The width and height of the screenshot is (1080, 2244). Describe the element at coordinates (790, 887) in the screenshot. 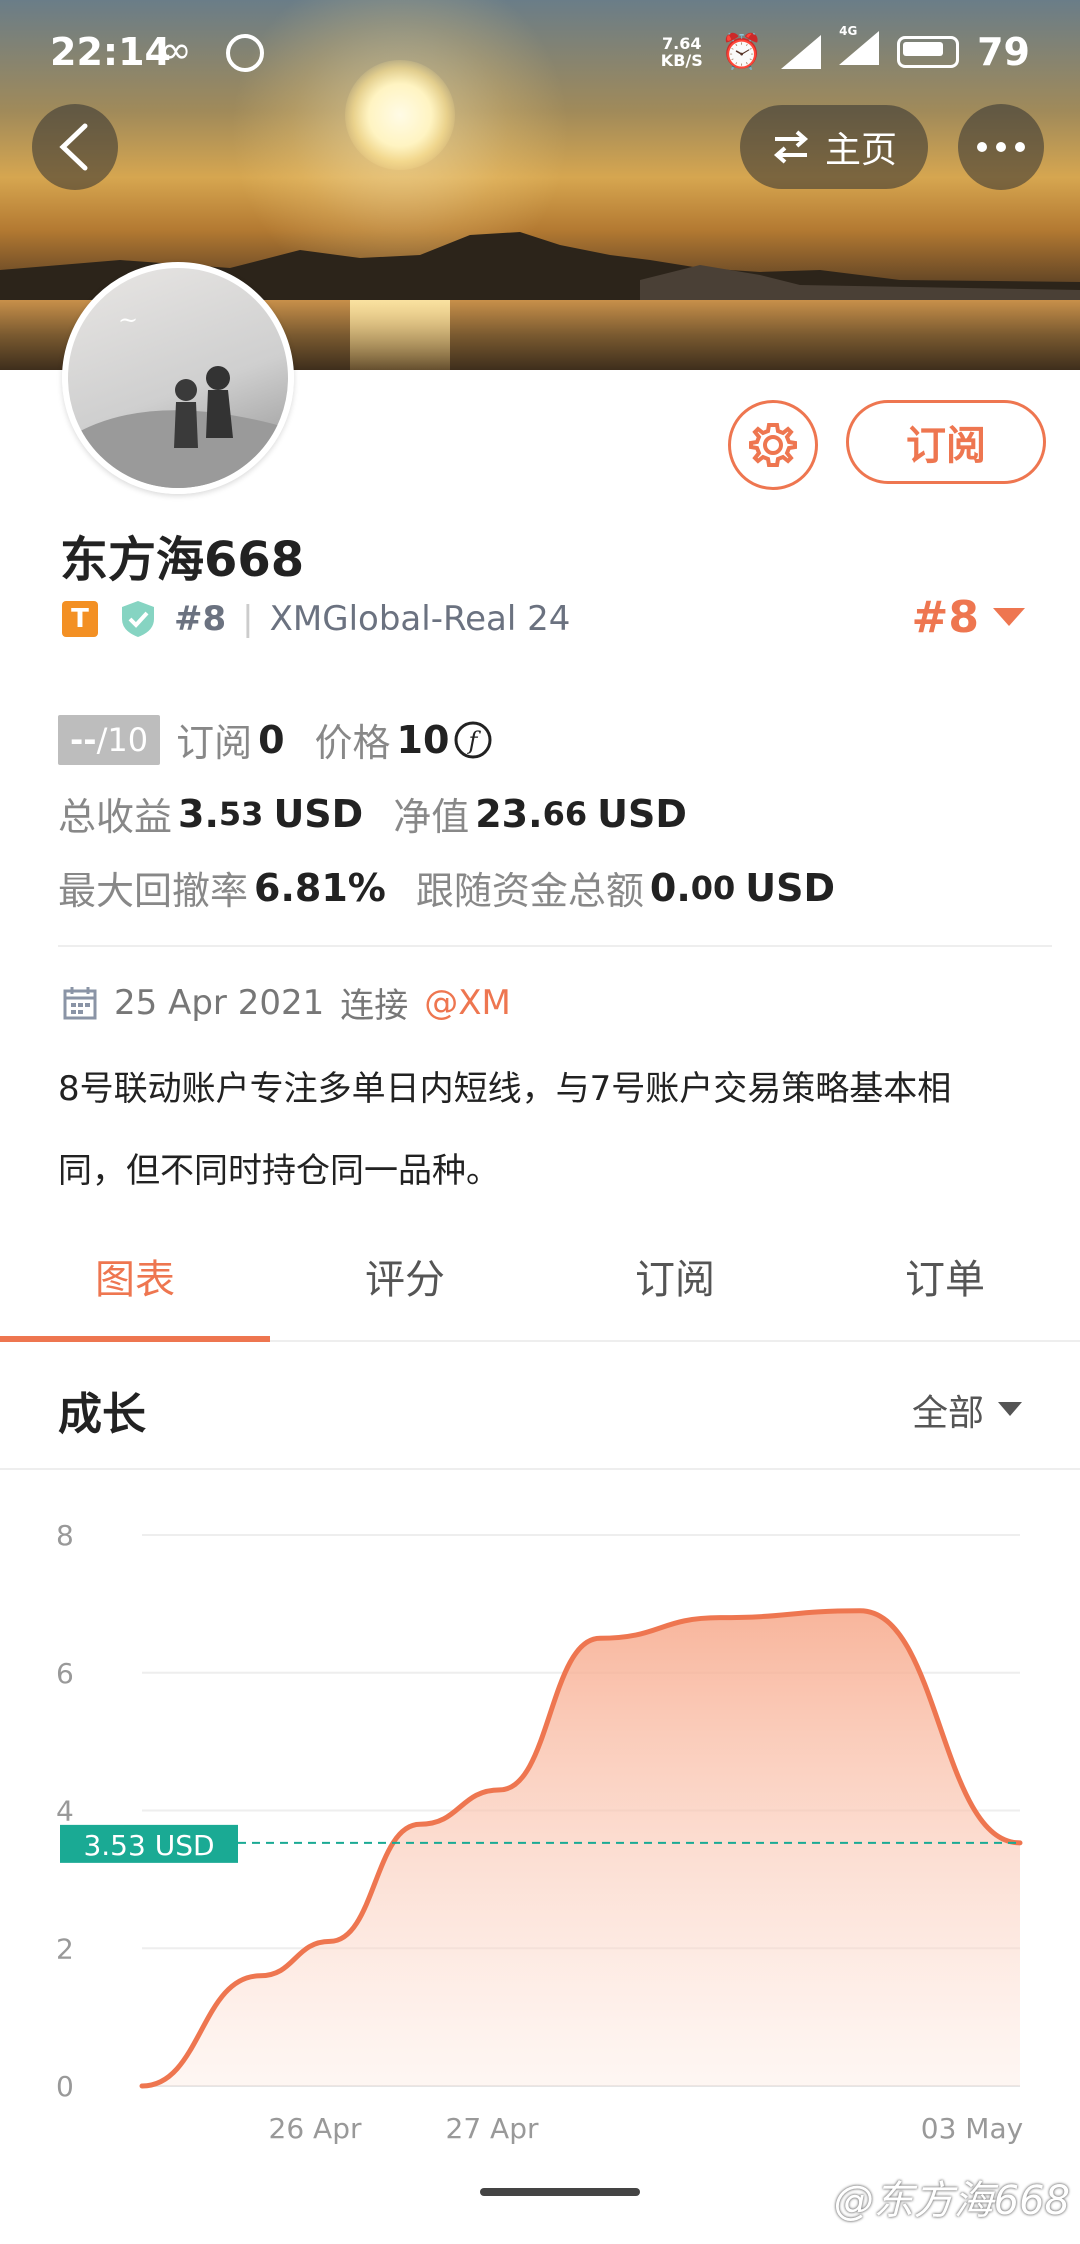

I see `follow-funds-unit: USD` at that location.